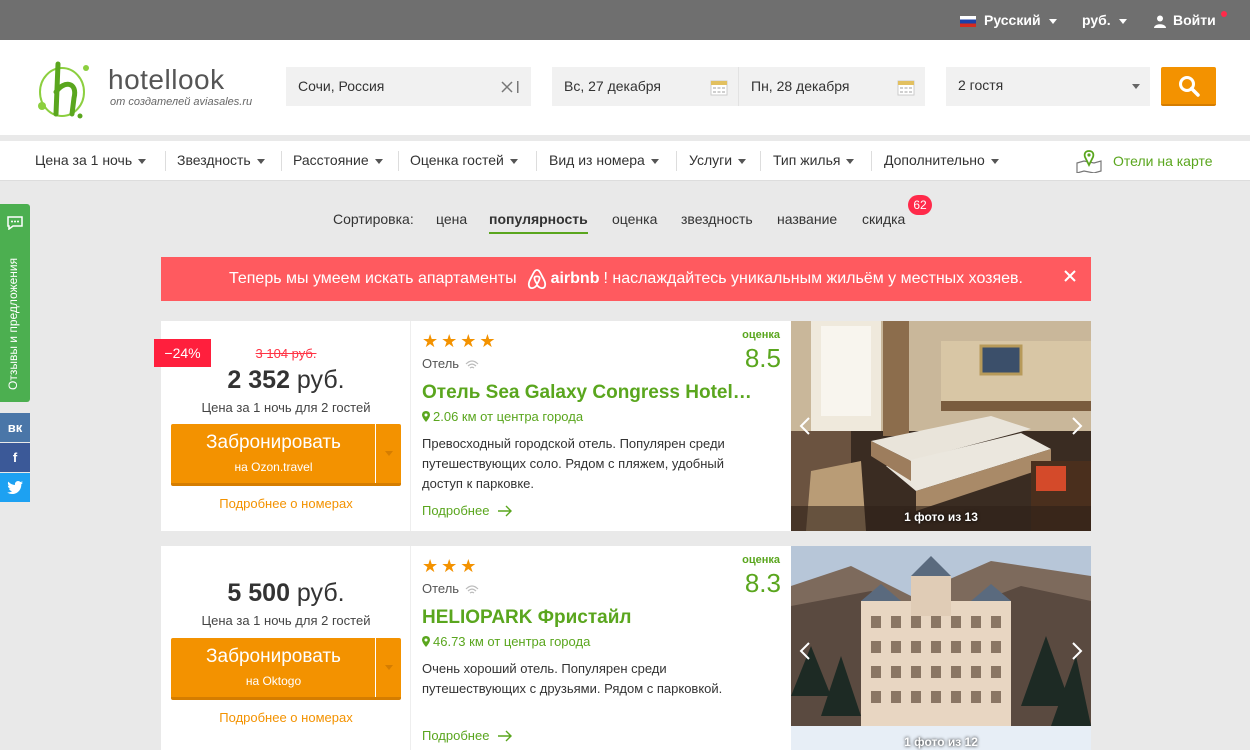 The width and height of the screenshot is (1250, 750). What do you see at coordinates (286, 593) in the screenshot?
I see `price: 5 500 руб.` at bounding box center [286, 593].